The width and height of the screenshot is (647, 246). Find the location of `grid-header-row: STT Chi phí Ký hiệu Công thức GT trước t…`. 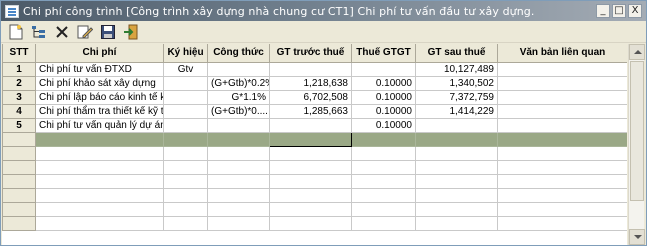

grid-header-row: STT Chi phí Ký hiệu Công thức GT trước t… is located at coordinates (314, 53).